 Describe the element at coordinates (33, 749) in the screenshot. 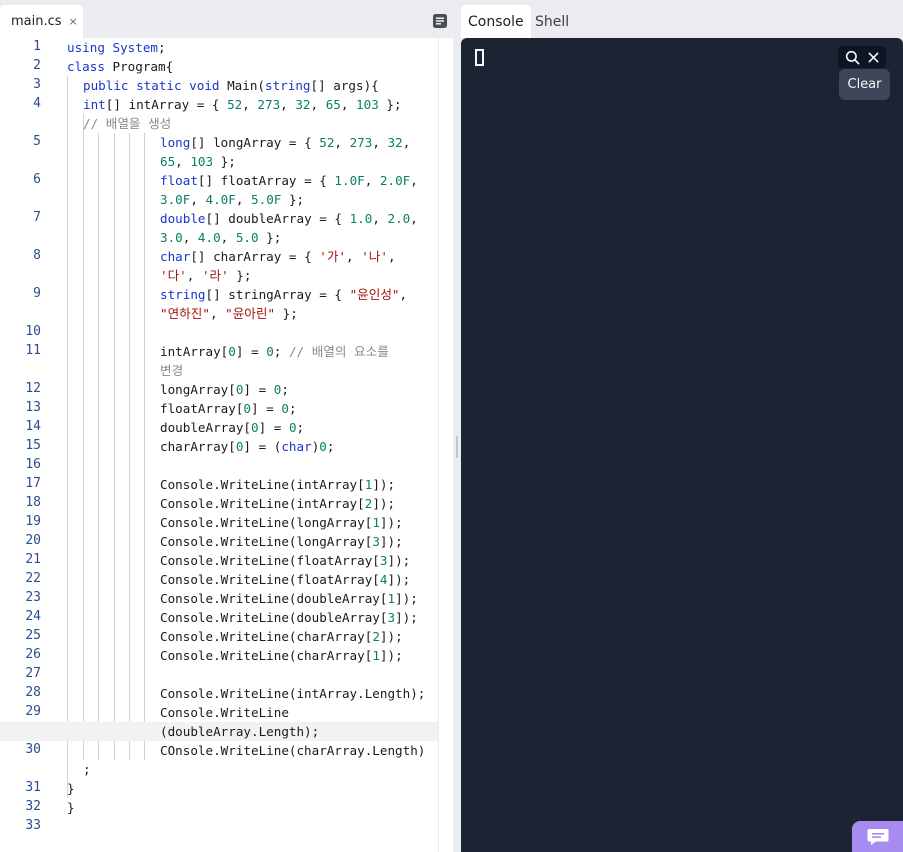

I see `line-number: 30` at that location.